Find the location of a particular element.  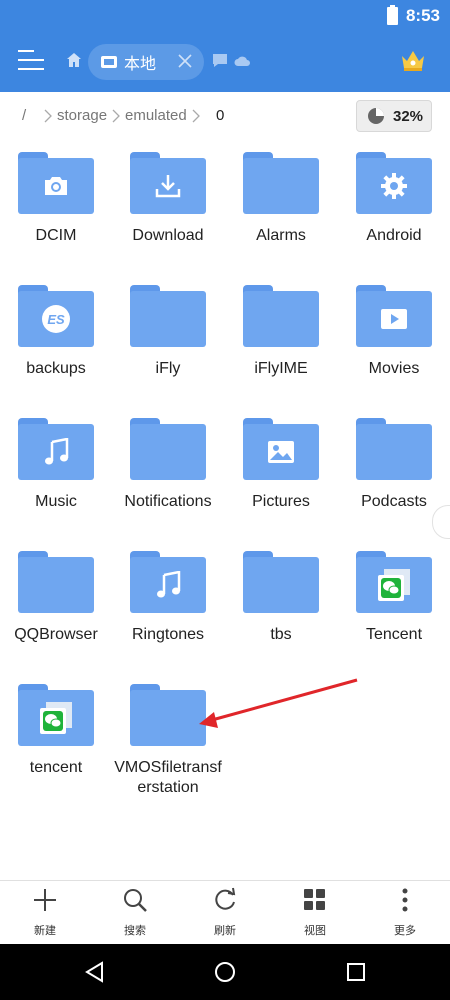

folder-item: Alarms is located at coordinates (281, 208).